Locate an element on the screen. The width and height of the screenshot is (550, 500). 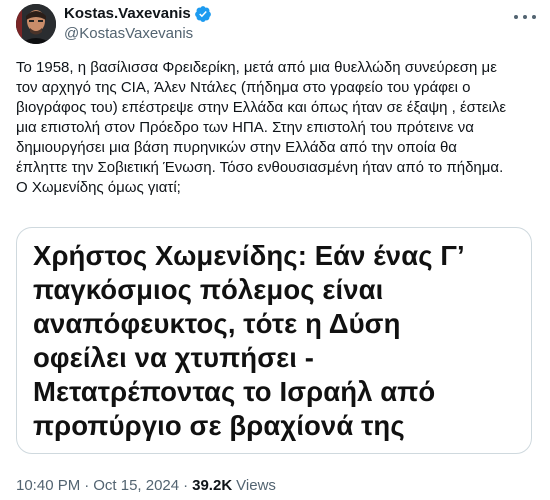
tweet-meta: 10:40 PM · Oct 15, 2024 · 39.2K Views is located at coordinates (146, 486).